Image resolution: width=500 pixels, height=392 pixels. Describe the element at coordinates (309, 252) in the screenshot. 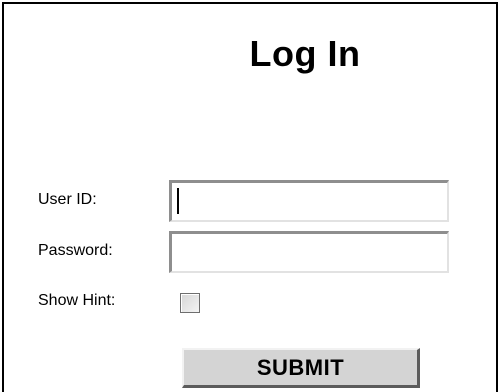

I see `password-input` at that location.